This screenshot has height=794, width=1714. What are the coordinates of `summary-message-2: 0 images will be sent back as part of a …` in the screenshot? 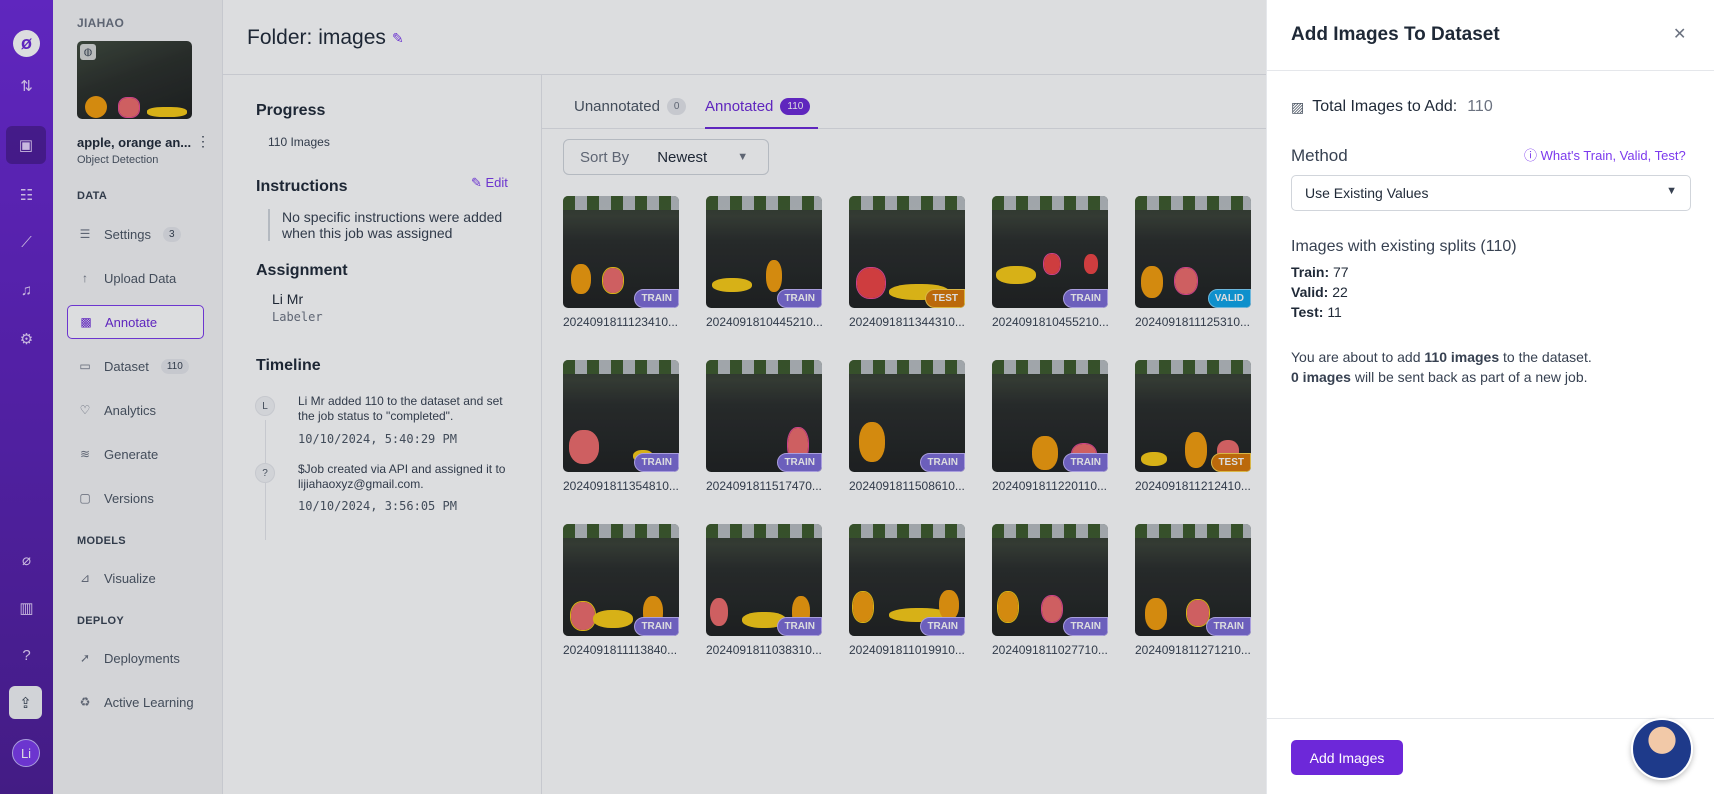 It's located at (1439, 377).